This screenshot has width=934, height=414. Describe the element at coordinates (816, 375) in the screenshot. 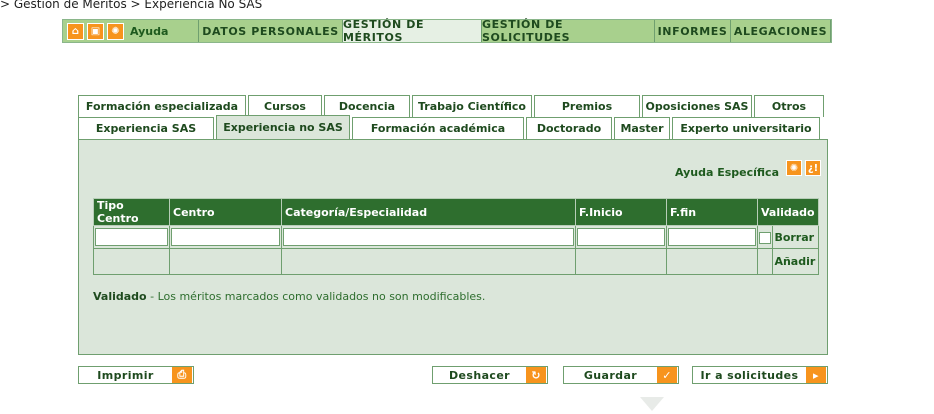

I see `arrow-right-icon: ▸` at that location.